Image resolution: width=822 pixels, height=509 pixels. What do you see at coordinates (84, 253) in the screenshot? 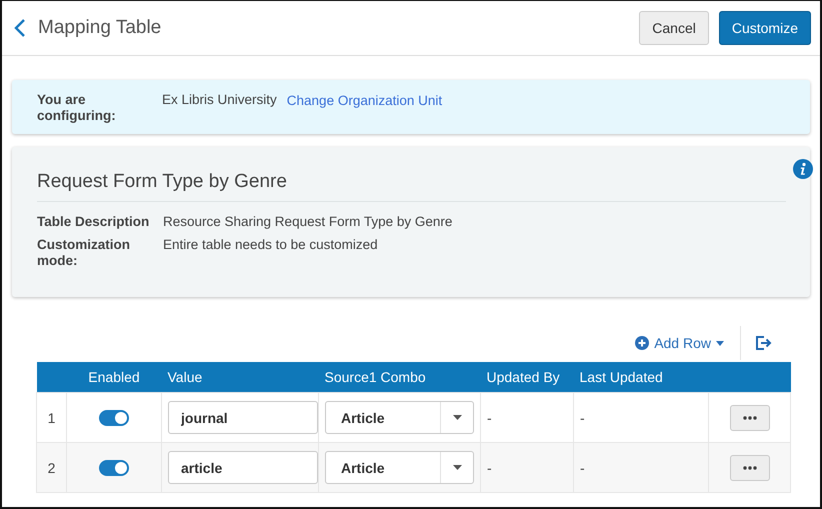
I see `field-label: Customization mode:` at bounding box center [84, 253].